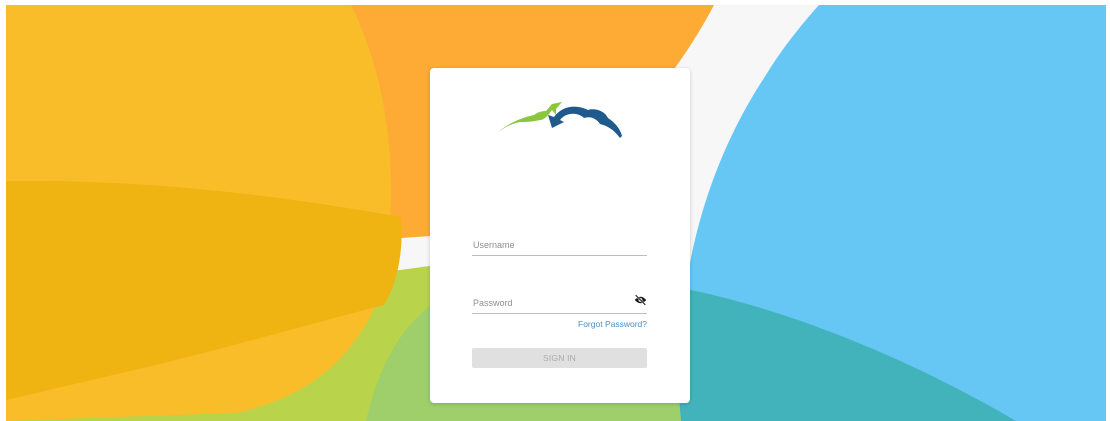 This screenshot has width=1110, height=421. What do you see at coordinates (640, 300) in the screenshot?
I see `eye-slash-icon` at bounding box center [640, 300].